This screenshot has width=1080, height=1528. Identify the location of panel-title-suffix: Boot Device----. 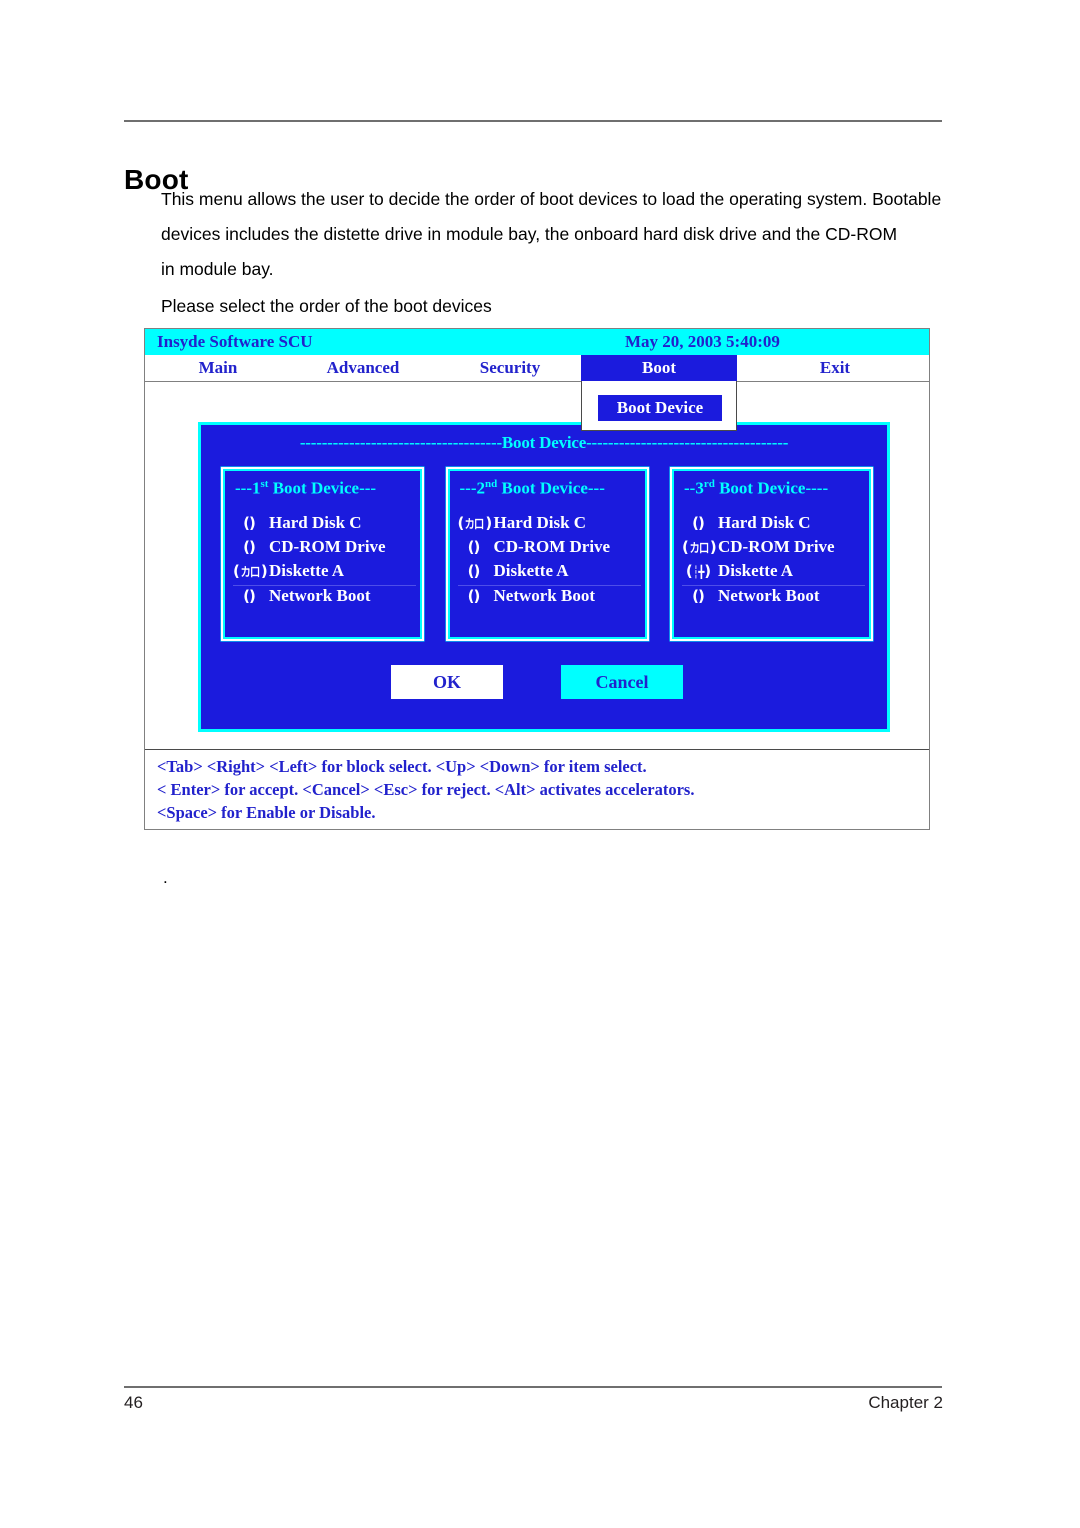
(771, 488).